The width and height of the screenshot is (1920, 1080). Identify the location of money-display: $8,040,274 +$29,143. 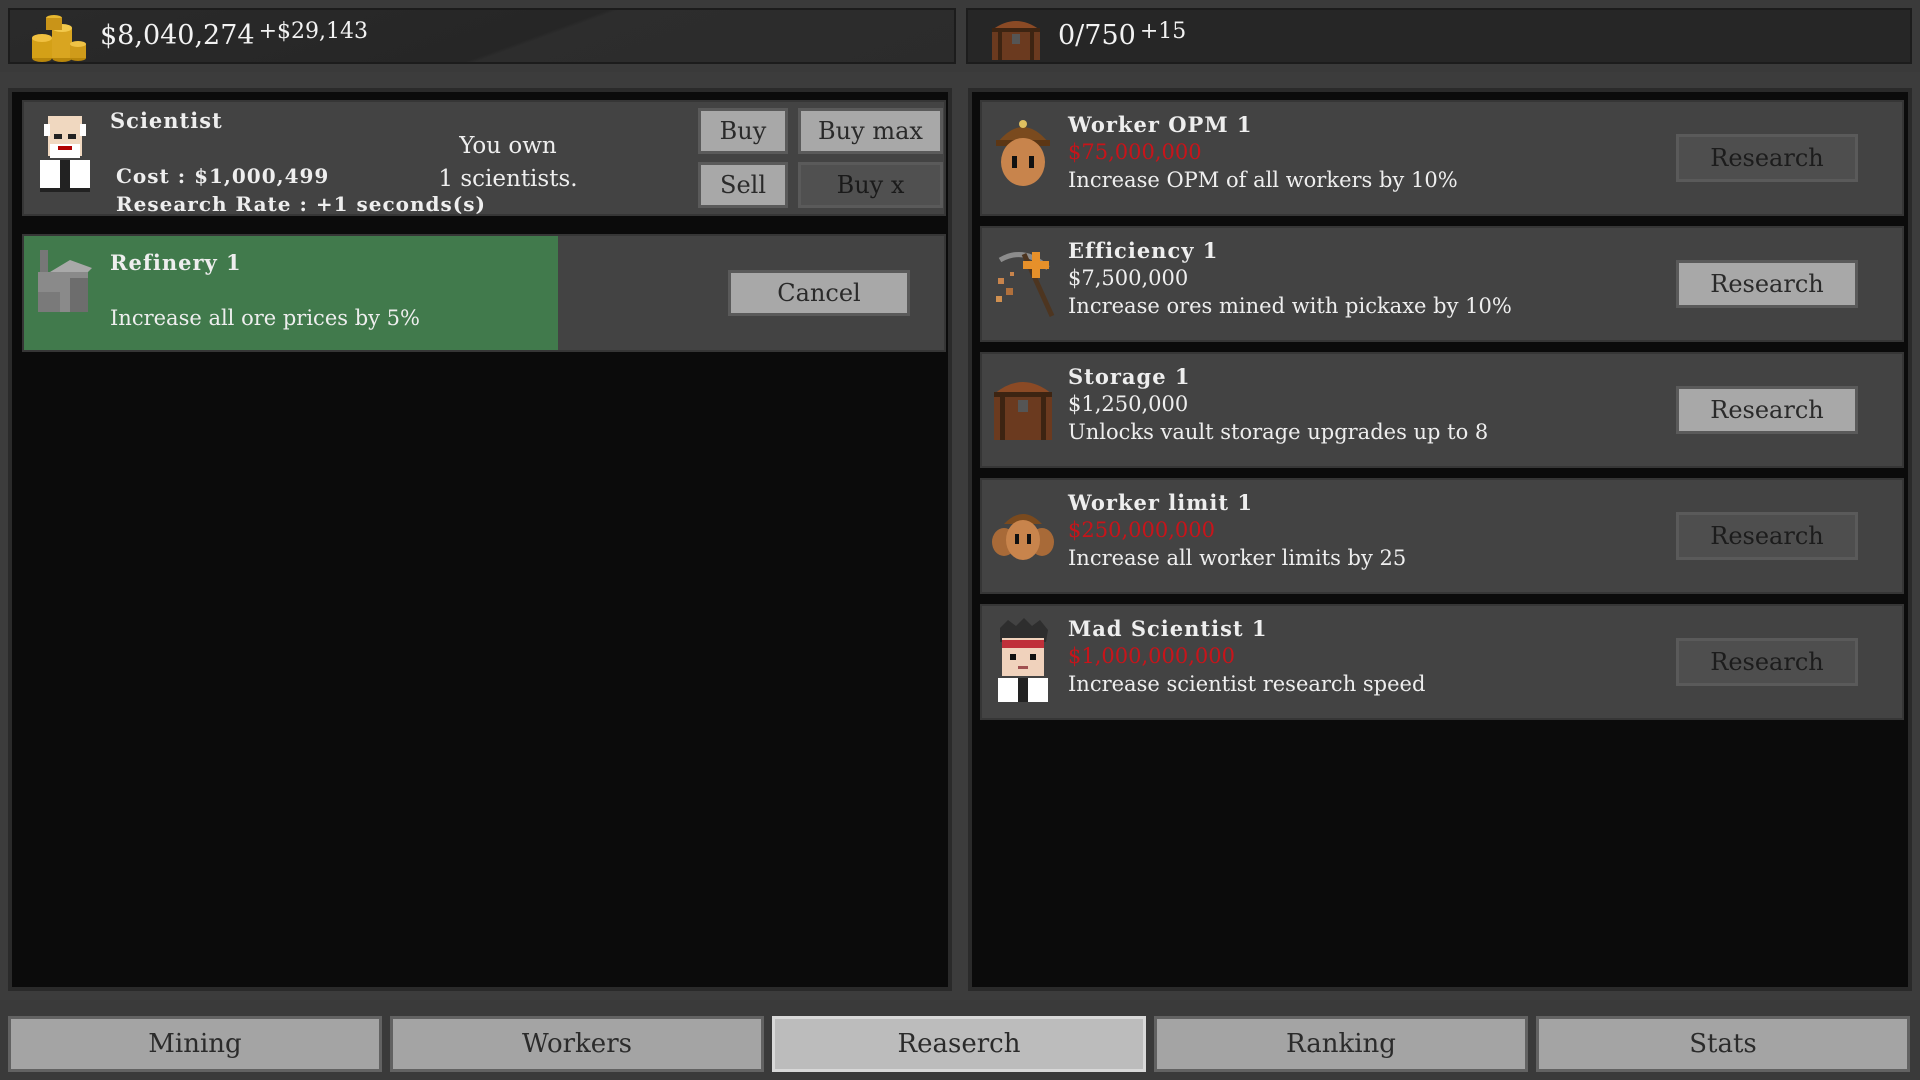
(234, 35).